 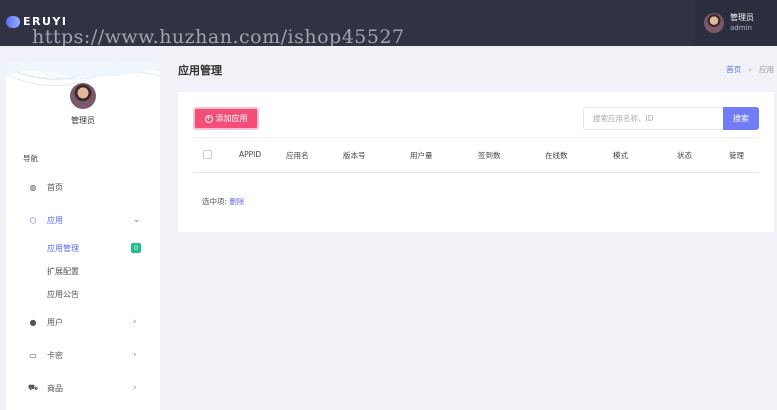 I want to click on table-header: APPID 应用名 版本号 用户量 签到数 在线数 模式 状态 管理, so click(x=476, y=155).